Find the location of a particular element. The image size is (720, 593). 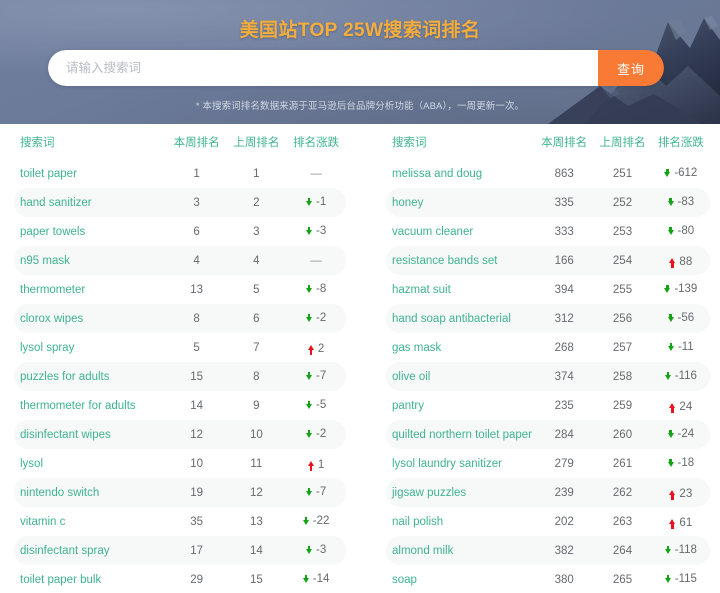

search-term-link: vacuum cleaner is located at coordinates (460, 231).